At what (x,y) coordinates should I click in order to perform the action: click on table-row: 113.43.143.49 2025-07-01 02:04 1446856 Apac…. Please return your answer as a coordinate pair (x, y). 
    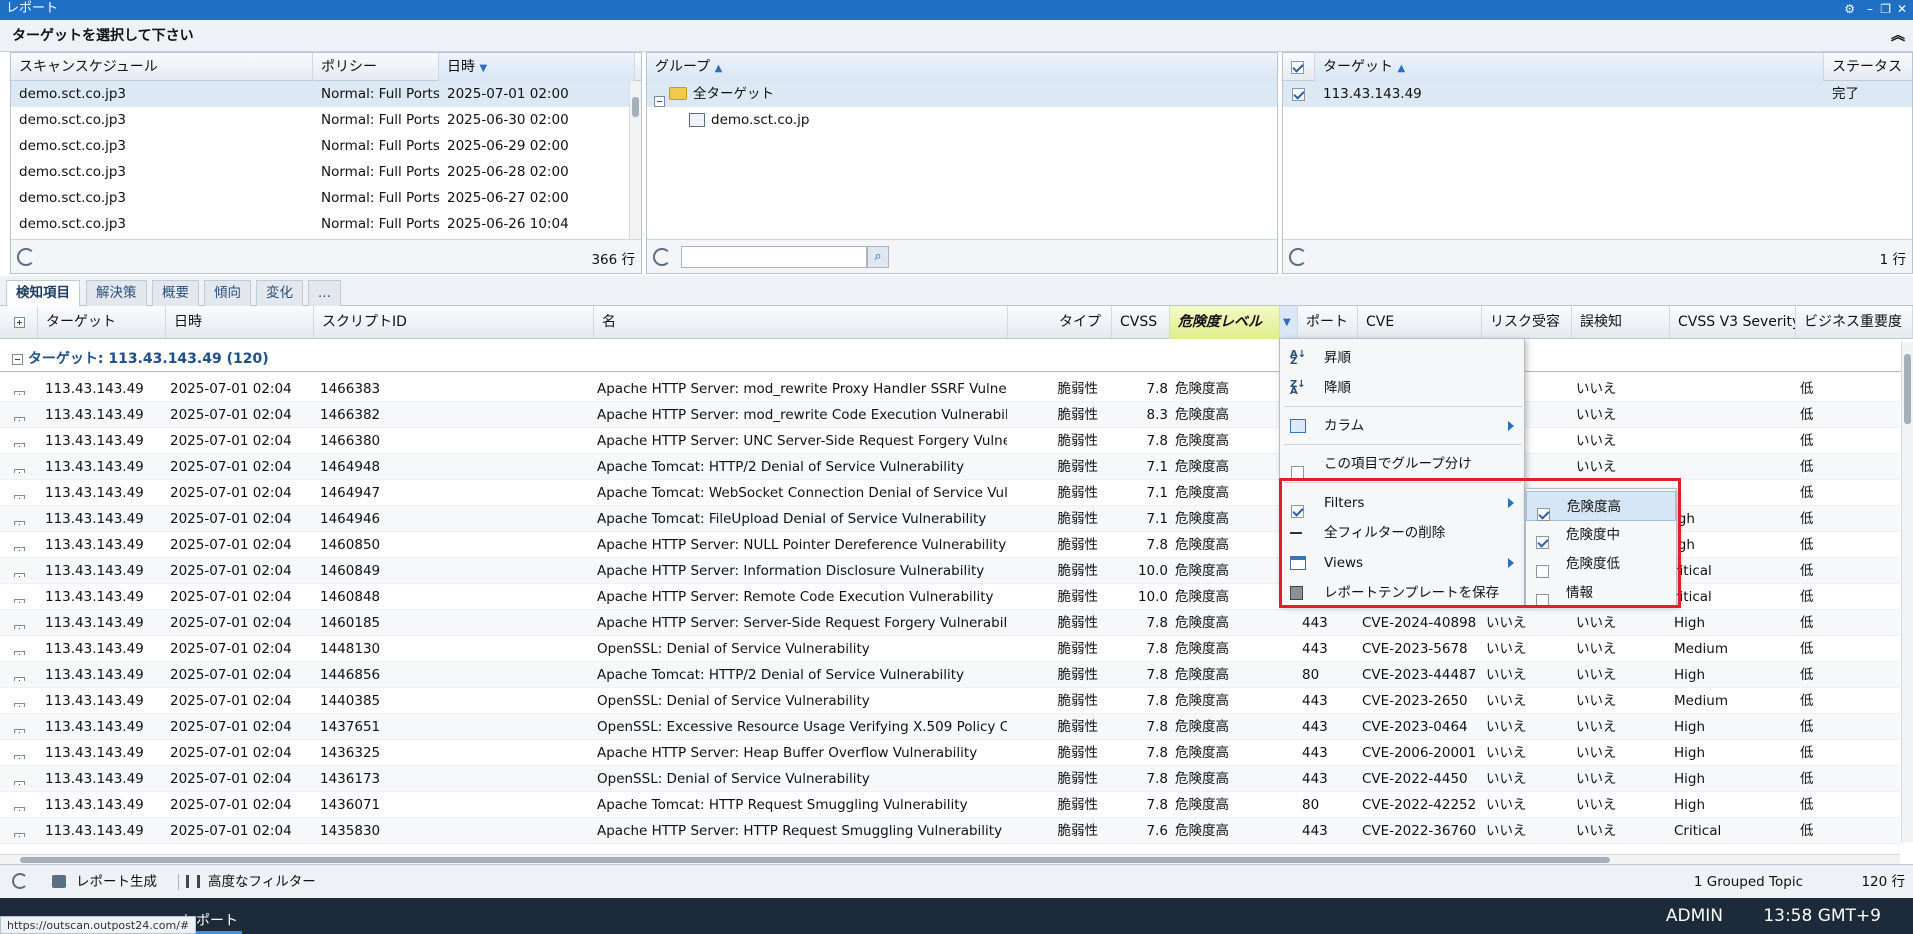
    Looking at the image, I should click on (950, 675).